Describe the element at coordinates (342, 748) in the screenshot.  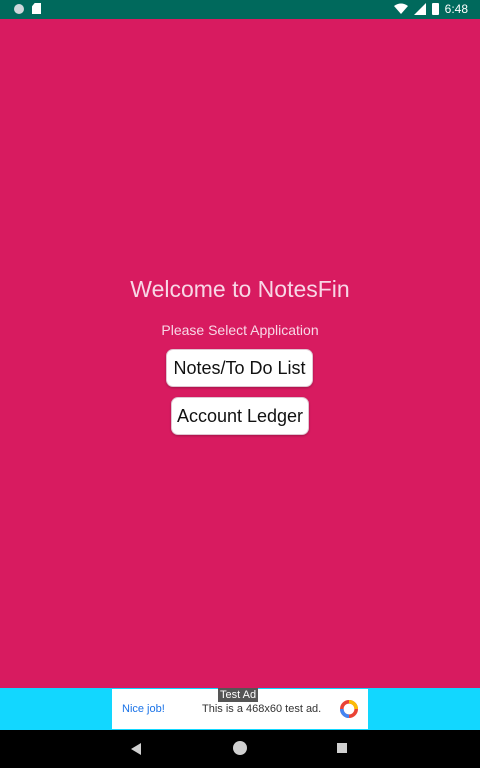
I see `recents-icon` at that location.